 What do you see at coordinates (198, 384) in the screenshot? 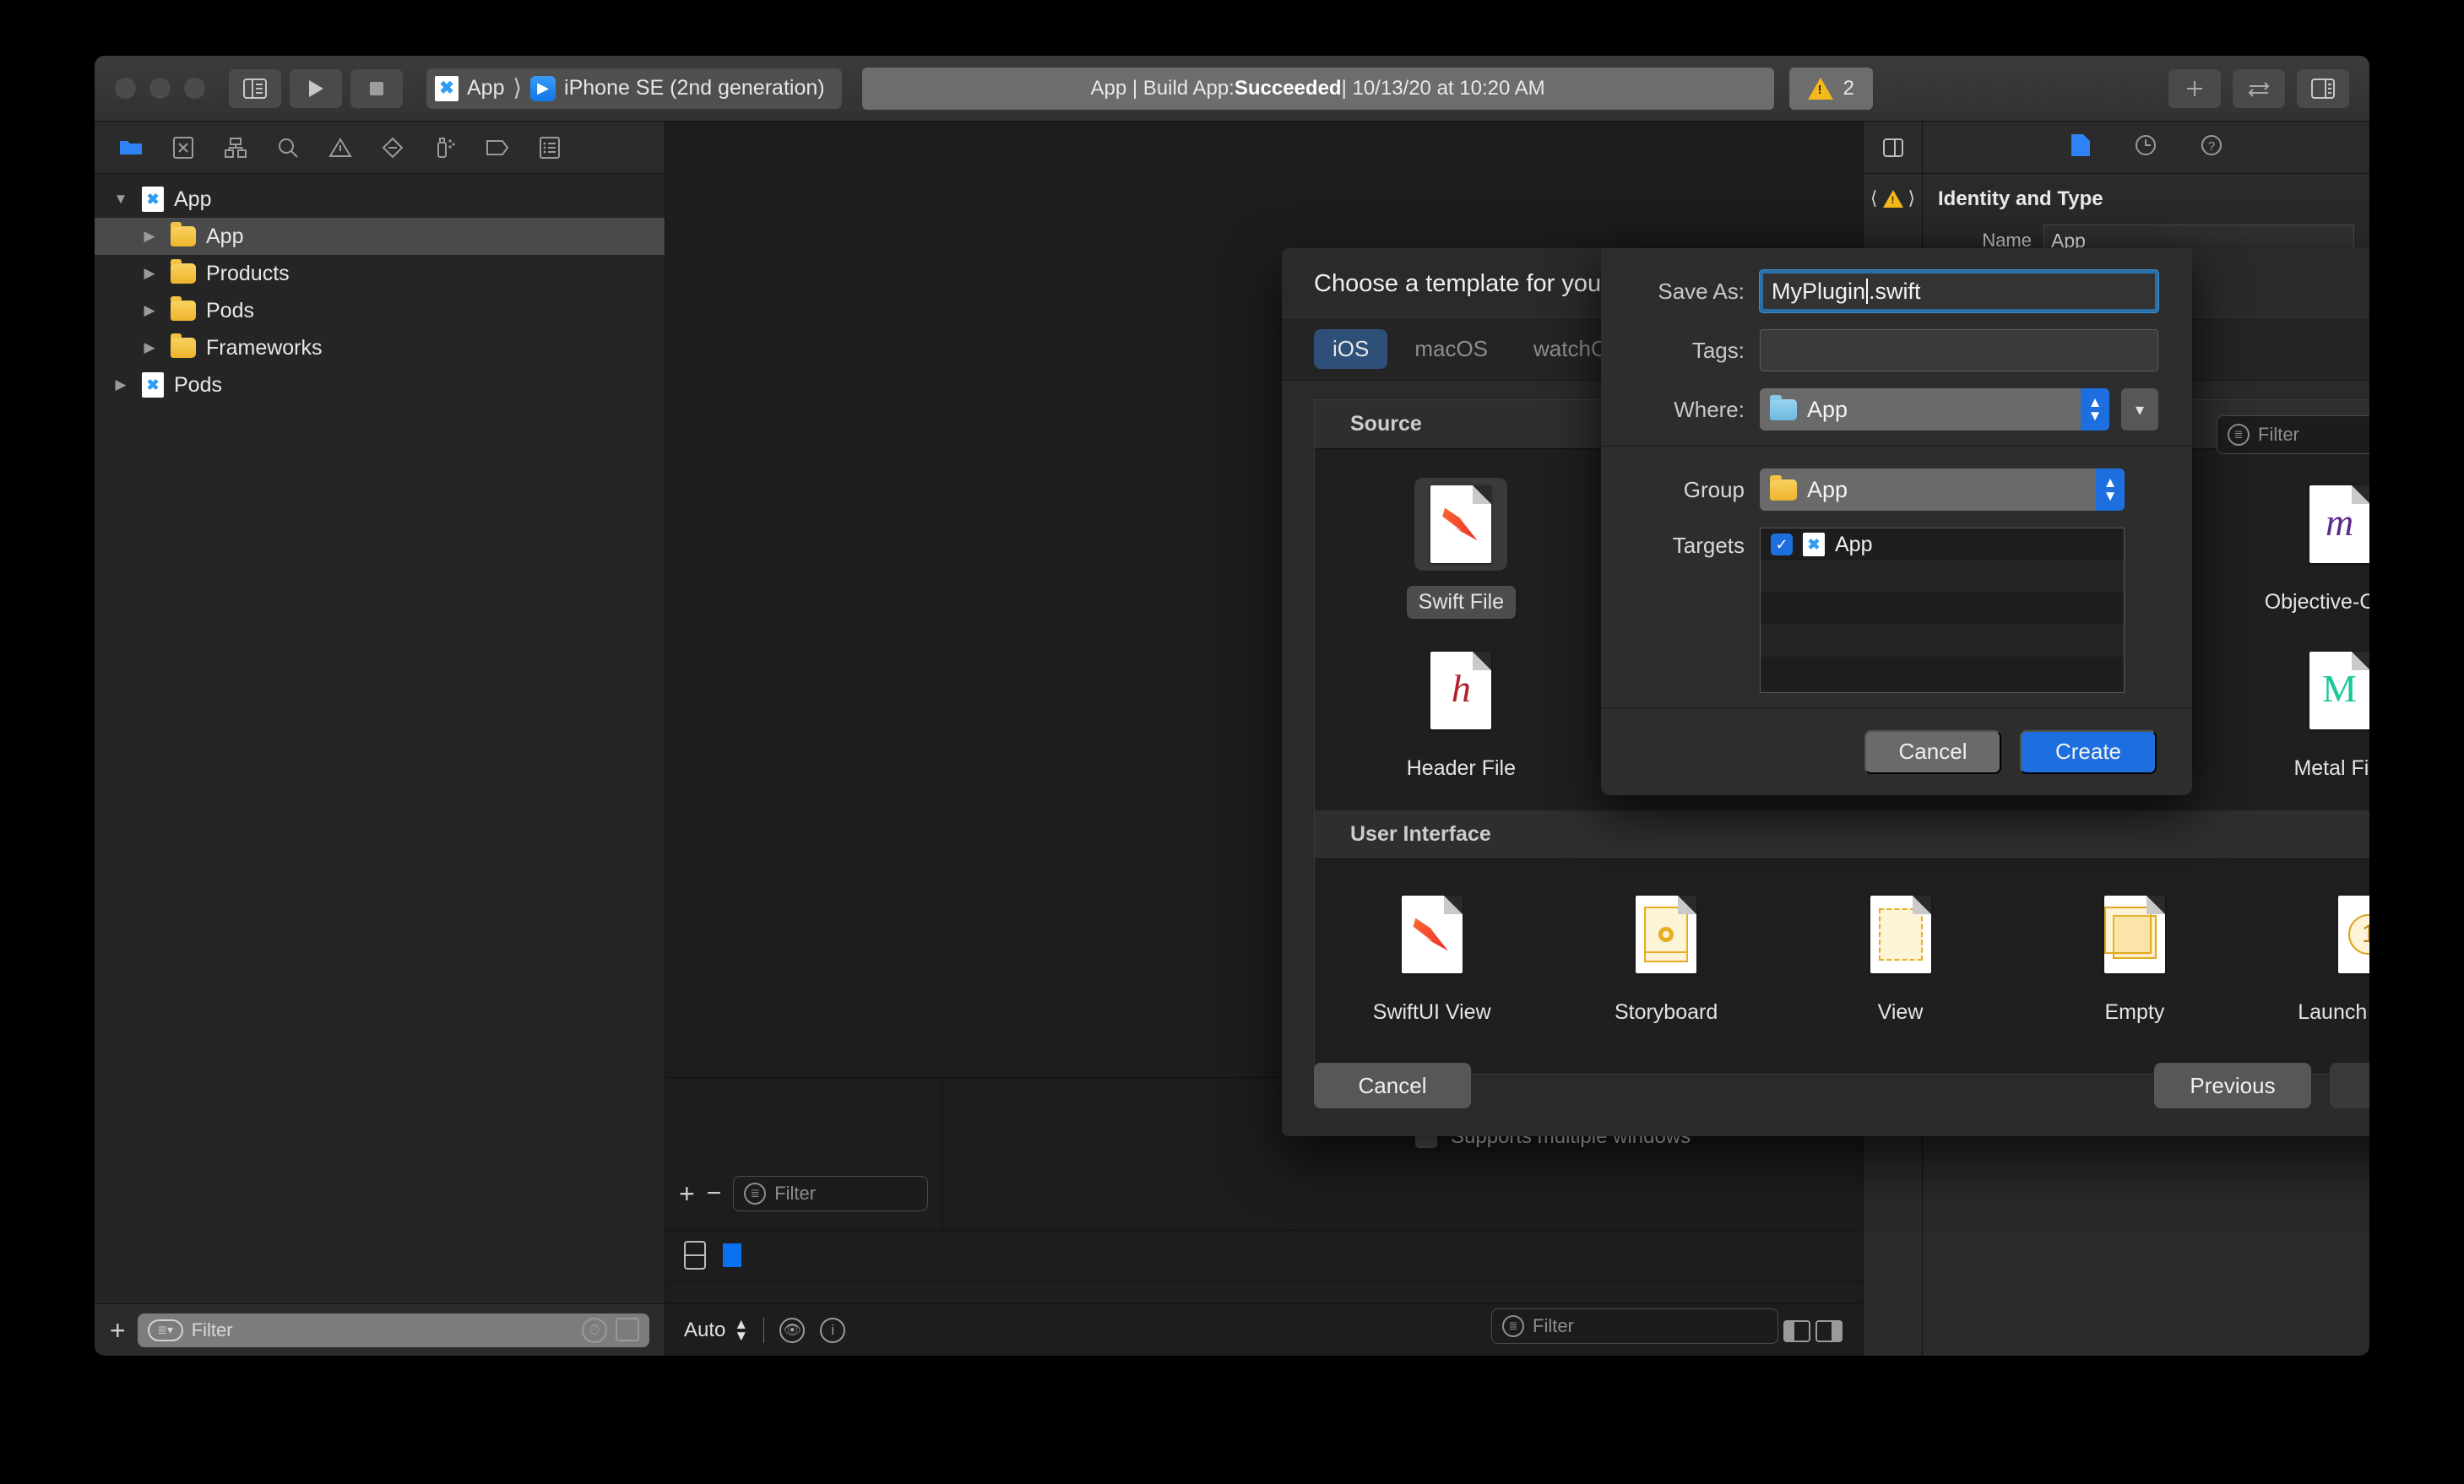
I see `tree-item-label: Pods` at bounding box center [198, 384].